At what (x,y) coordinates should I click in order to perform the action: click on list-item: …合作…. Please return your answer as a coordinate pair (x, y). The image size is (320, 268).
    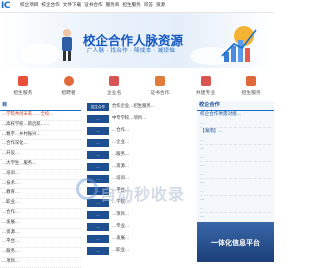
    Looking at the image, I should click on (40, 214).